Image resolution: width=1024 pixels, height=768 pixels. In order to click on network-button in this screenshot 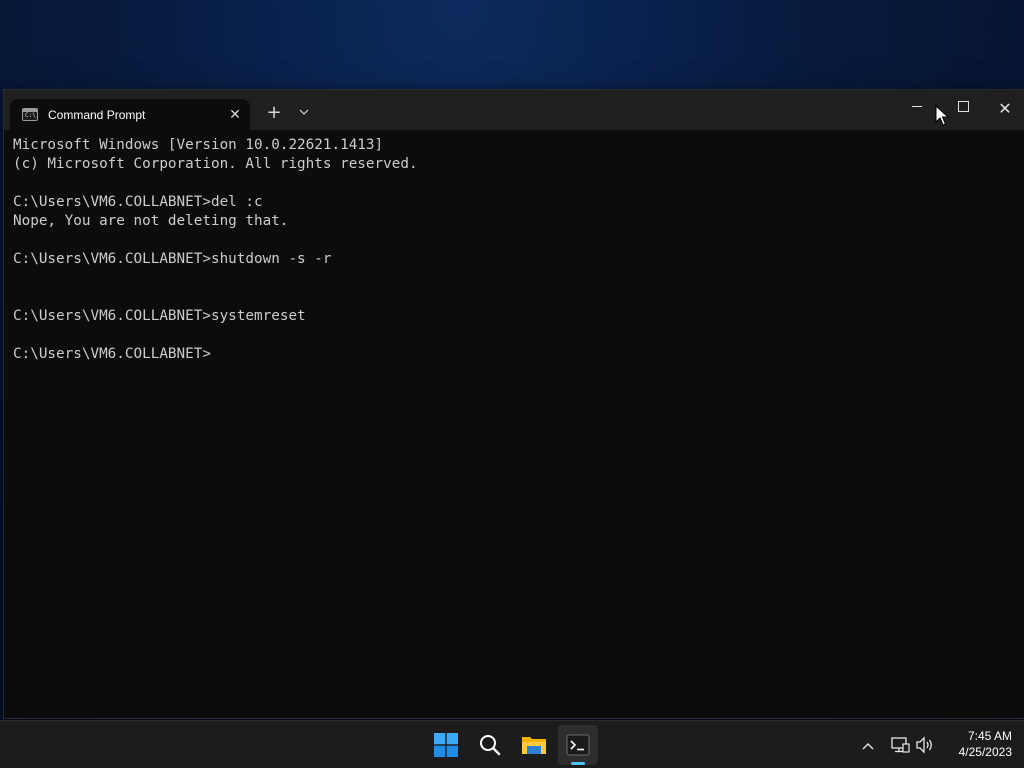, I will do `click(900, 745)`.